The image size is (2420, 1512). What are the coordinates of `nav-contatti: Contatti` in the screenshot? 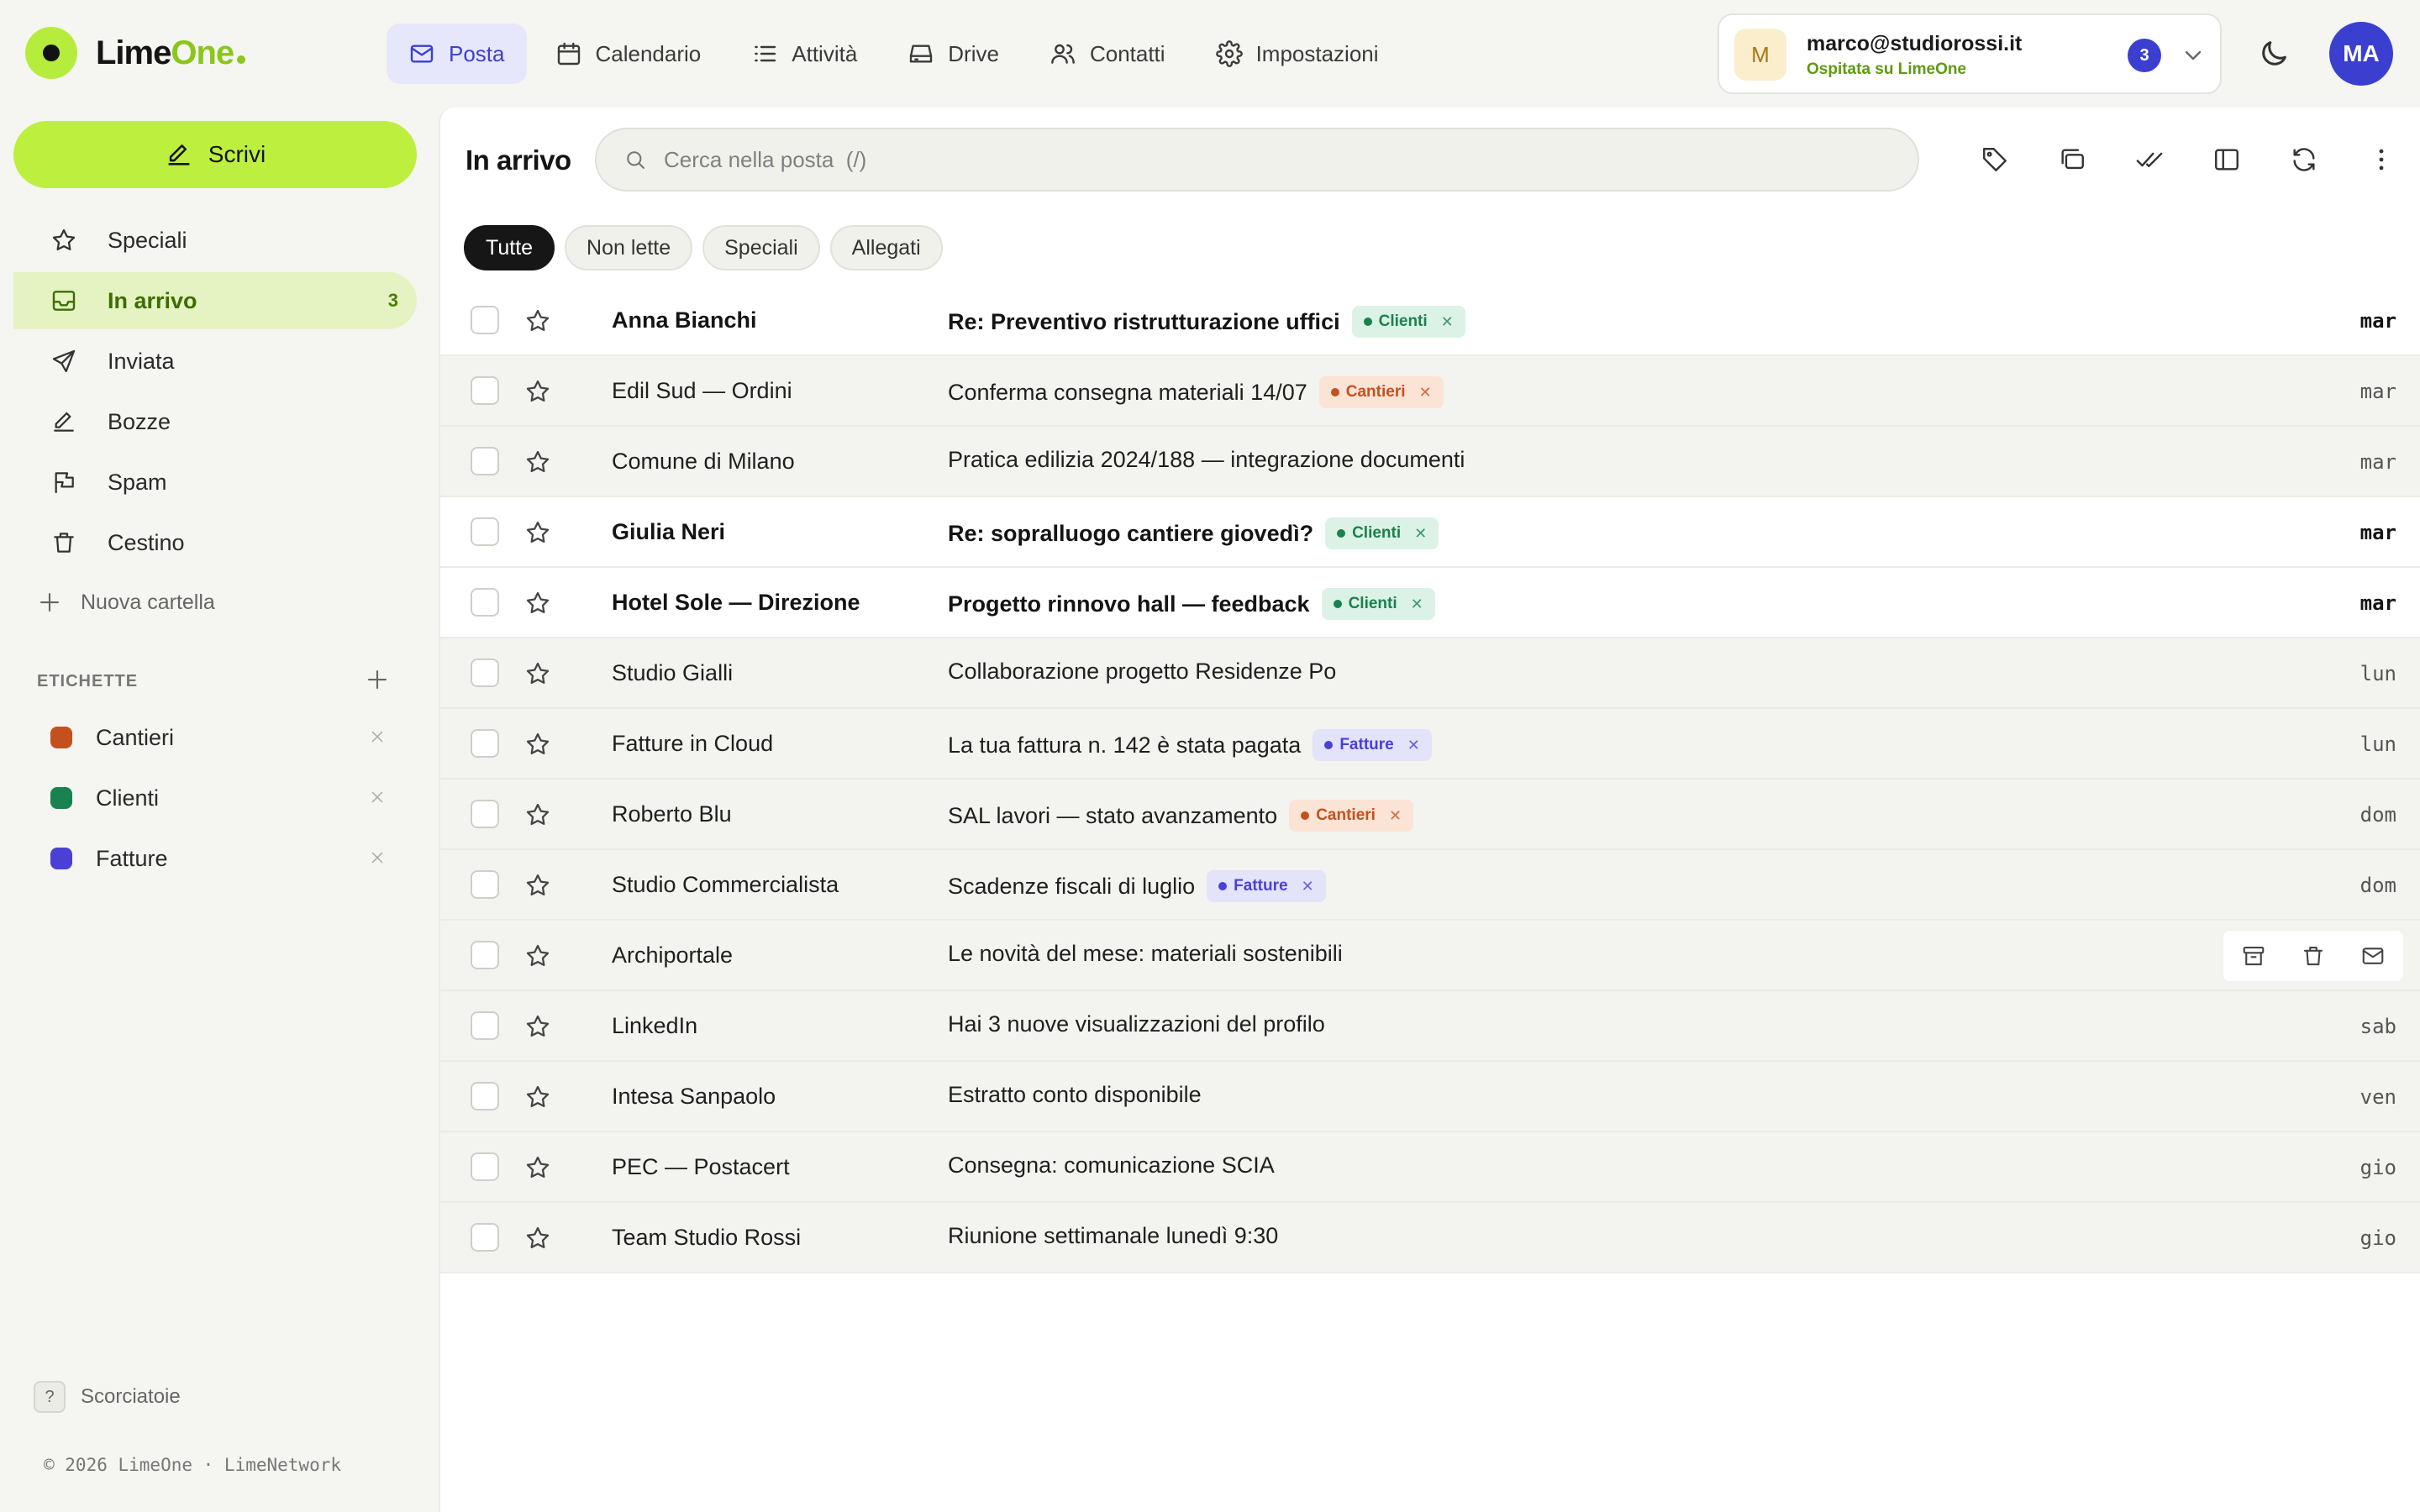 It's located at (1107, 54).